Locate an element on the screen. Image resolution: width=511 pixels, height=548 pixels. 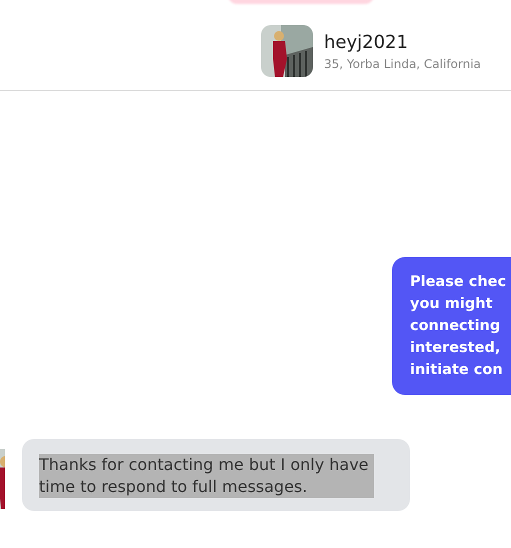
username: heyj2021 is located at coordinates (366, 42).